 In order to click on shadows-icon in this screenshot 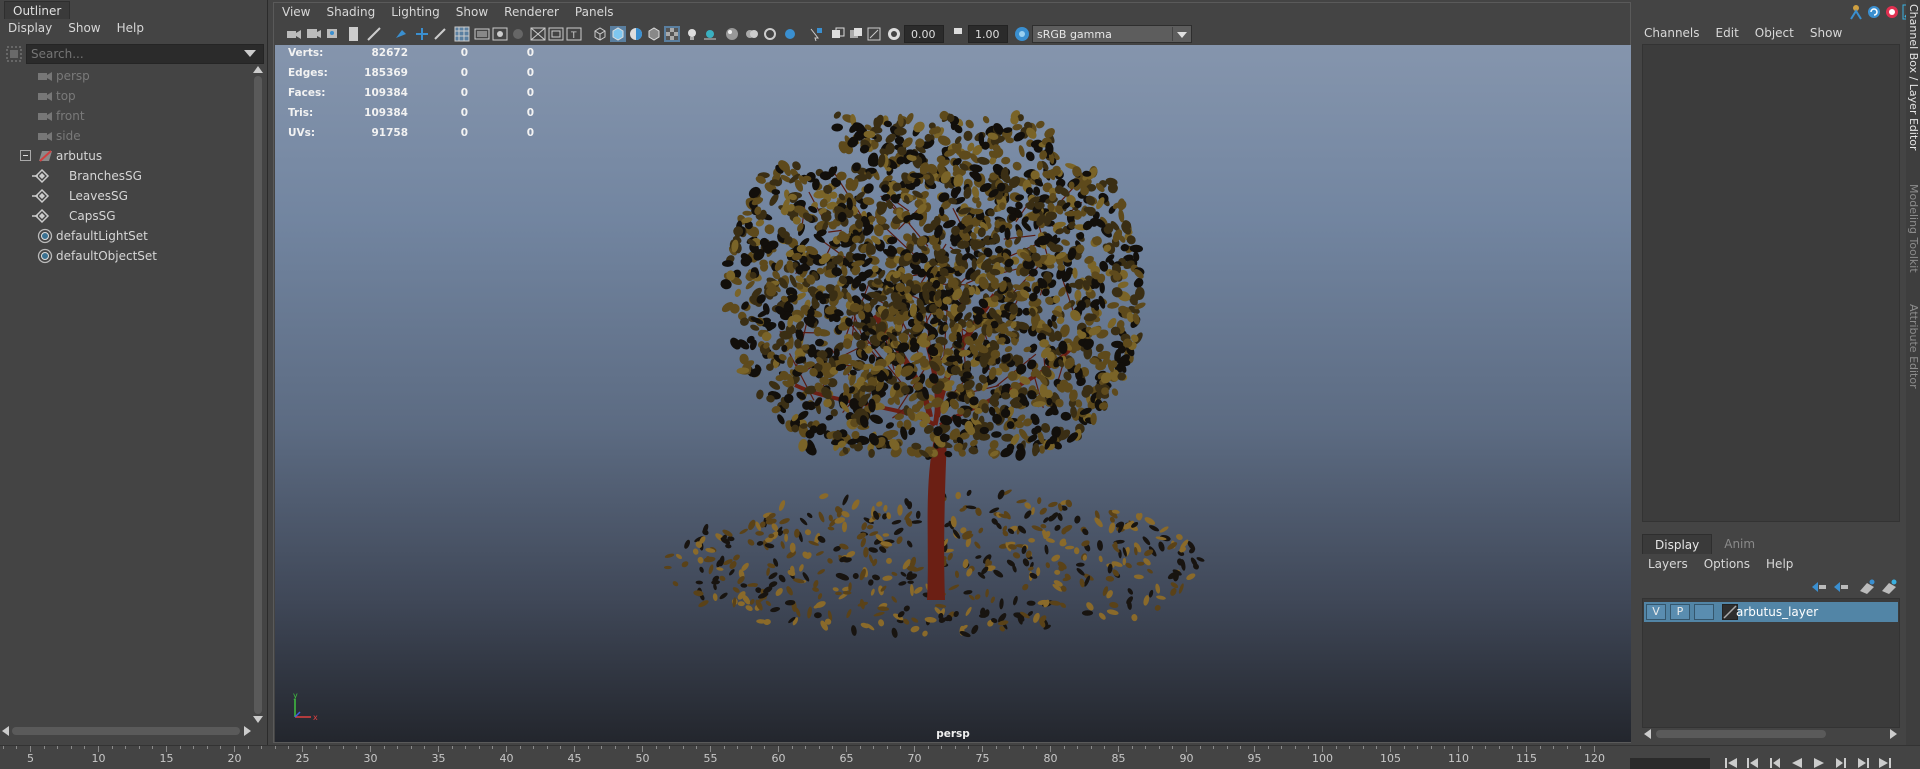, I will do `click(710, 34)`.